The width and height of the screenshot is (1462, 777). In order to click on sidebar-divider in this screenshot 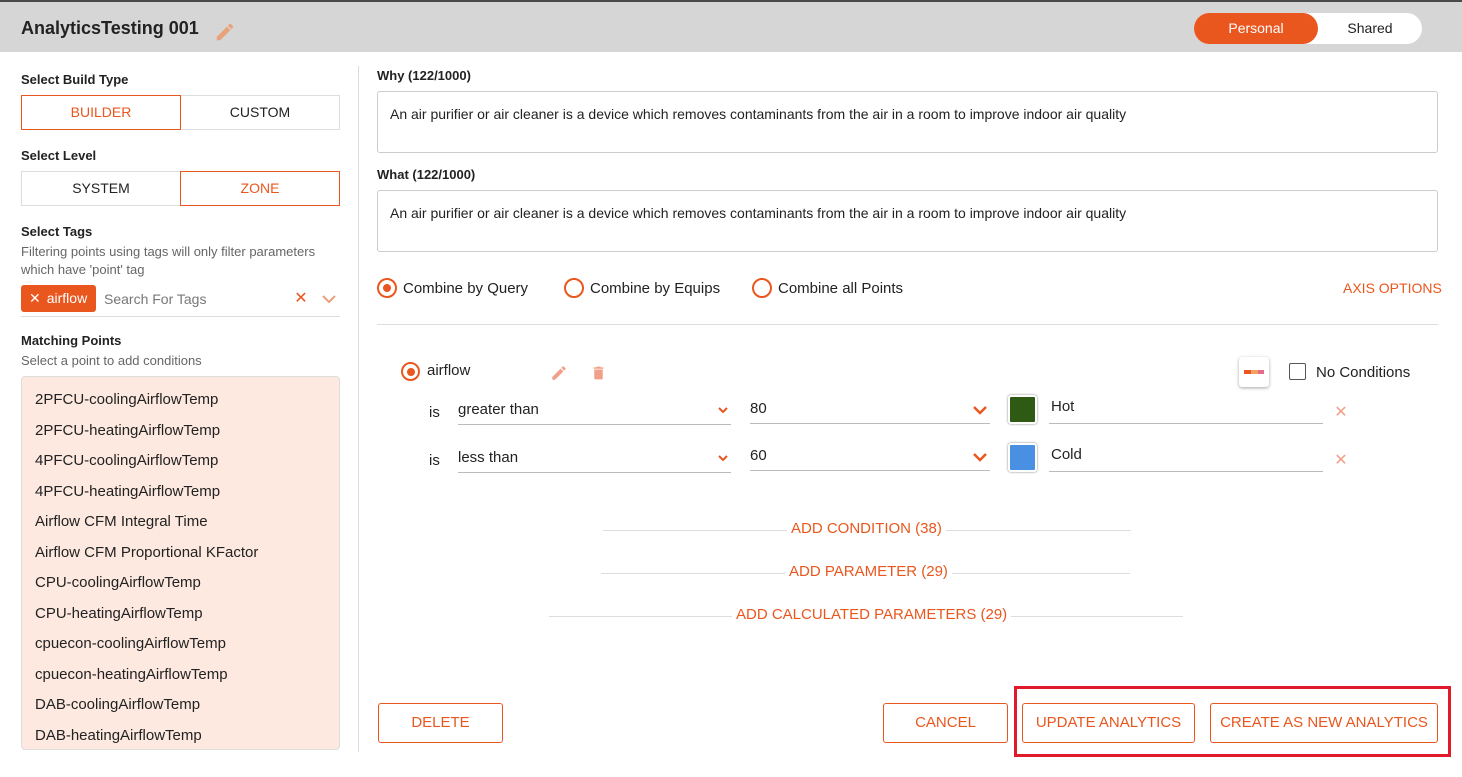, I will do `click(358, 409)`.